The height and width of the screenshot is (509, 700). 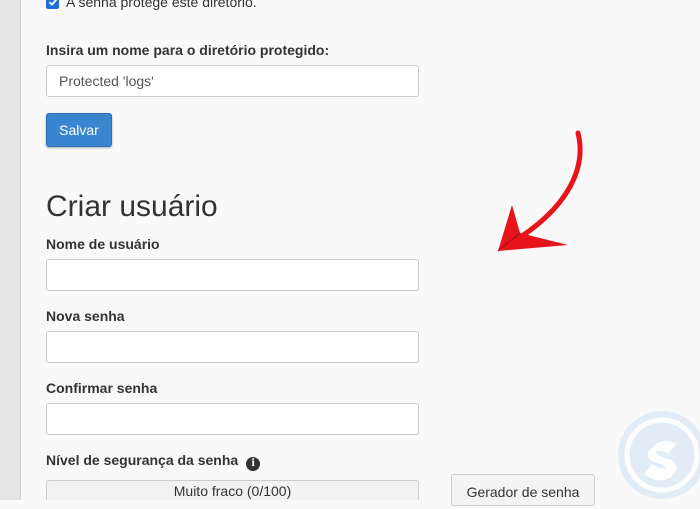 I want to click on confirm-password-label: Confirmar senha, so click(x=102, y=388).